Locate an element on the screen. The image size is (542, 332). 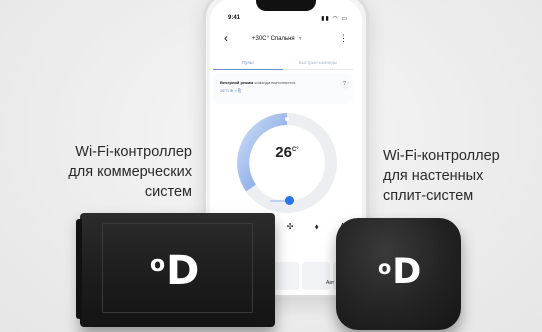
fan-slider-handle is located at coordinates (289, 200).